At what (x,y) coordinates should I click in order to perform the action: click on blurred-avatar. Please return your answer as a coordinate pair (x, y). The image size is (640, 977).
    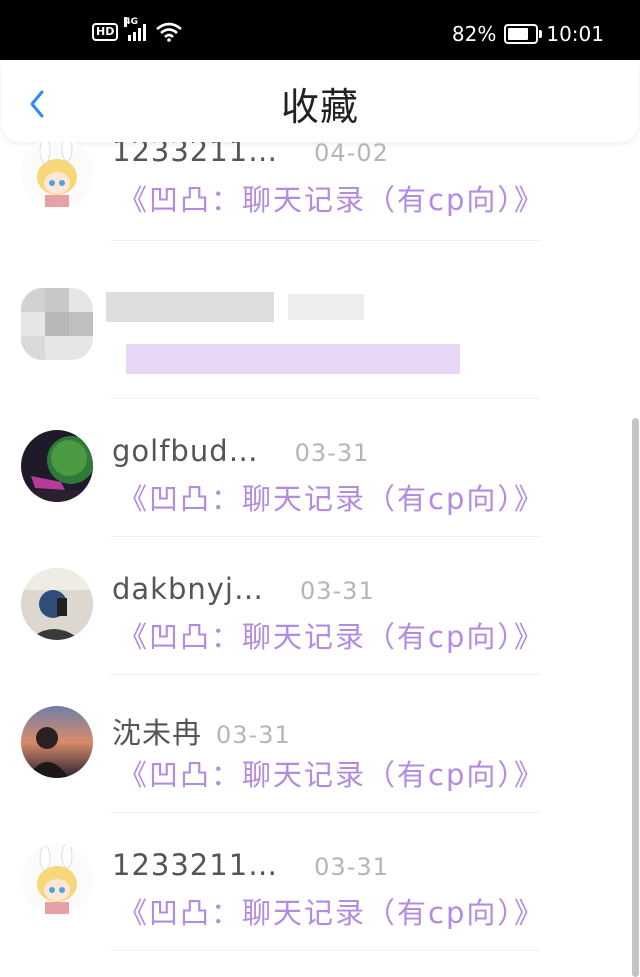
    Looking at the image, I should click on (57, 324).